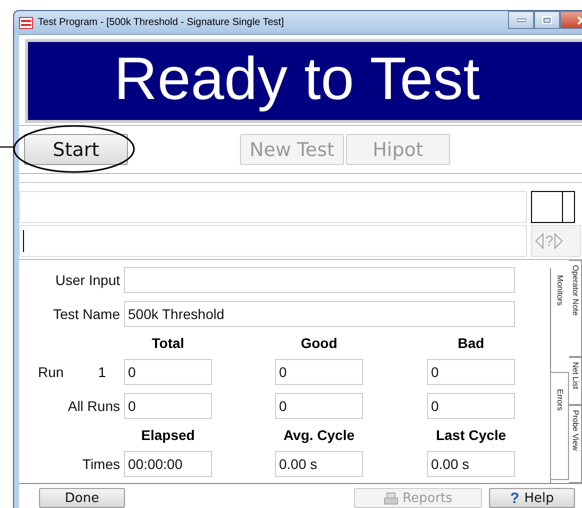  I want to click on column-header: Avg. Cycle, so click(319, 435).